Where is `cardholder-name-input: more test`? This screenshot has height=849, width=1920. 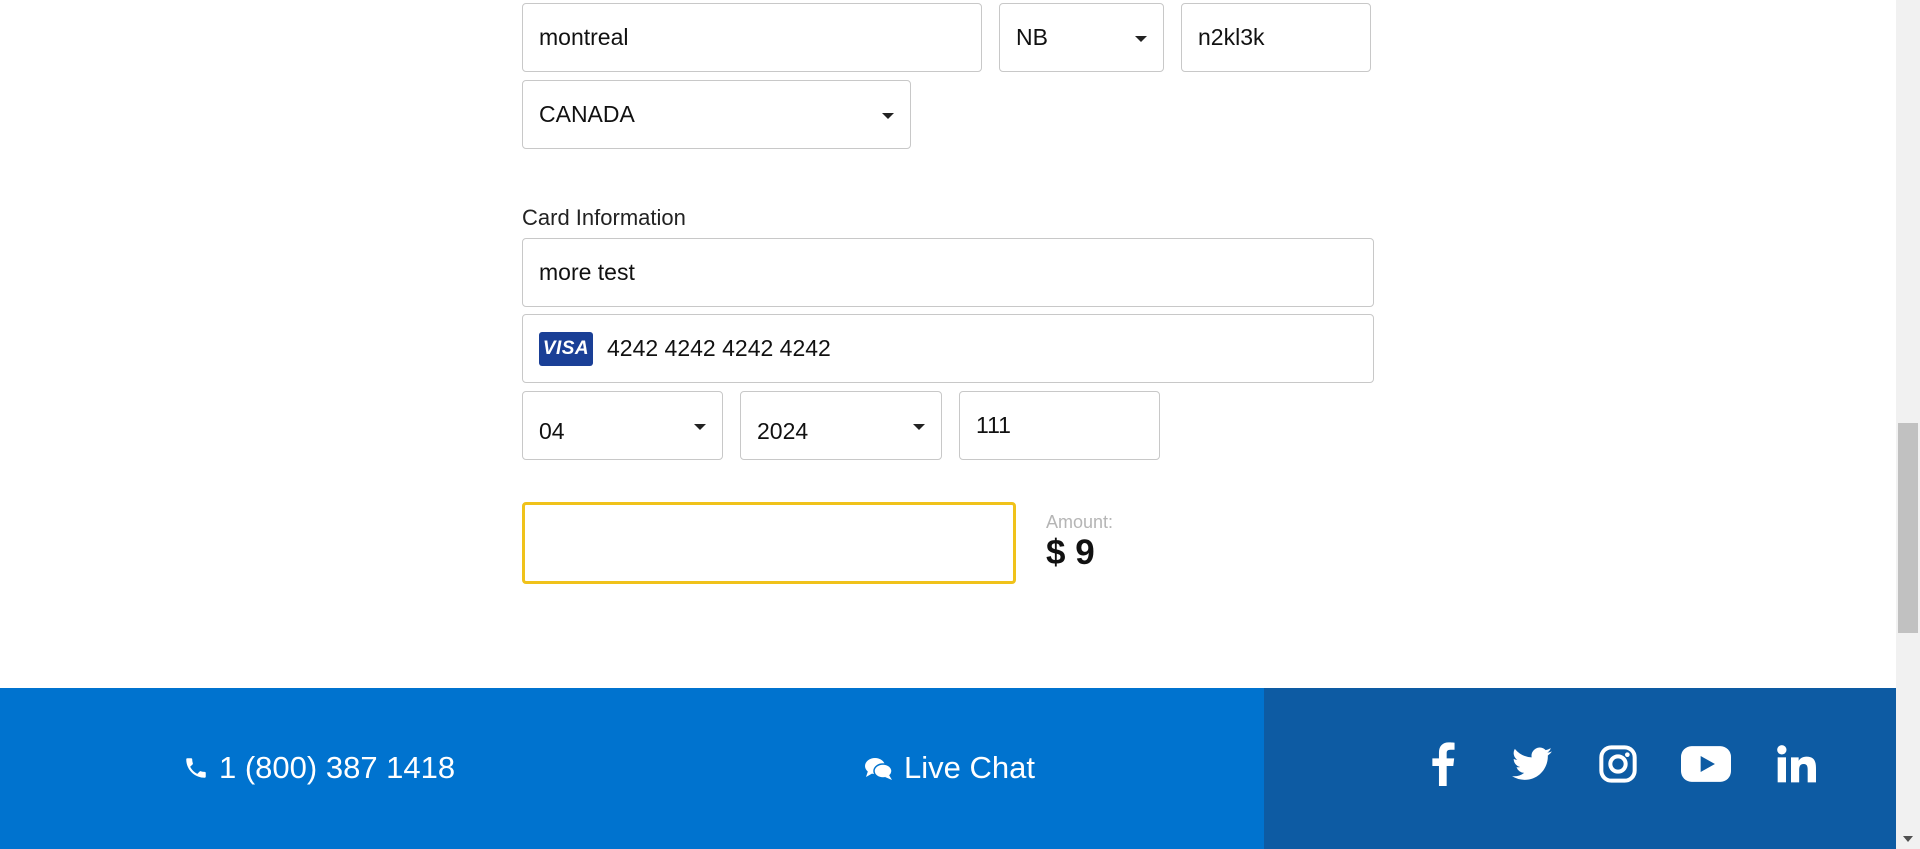
cardholder-name-input: more test is located at coordinates (948, 272).